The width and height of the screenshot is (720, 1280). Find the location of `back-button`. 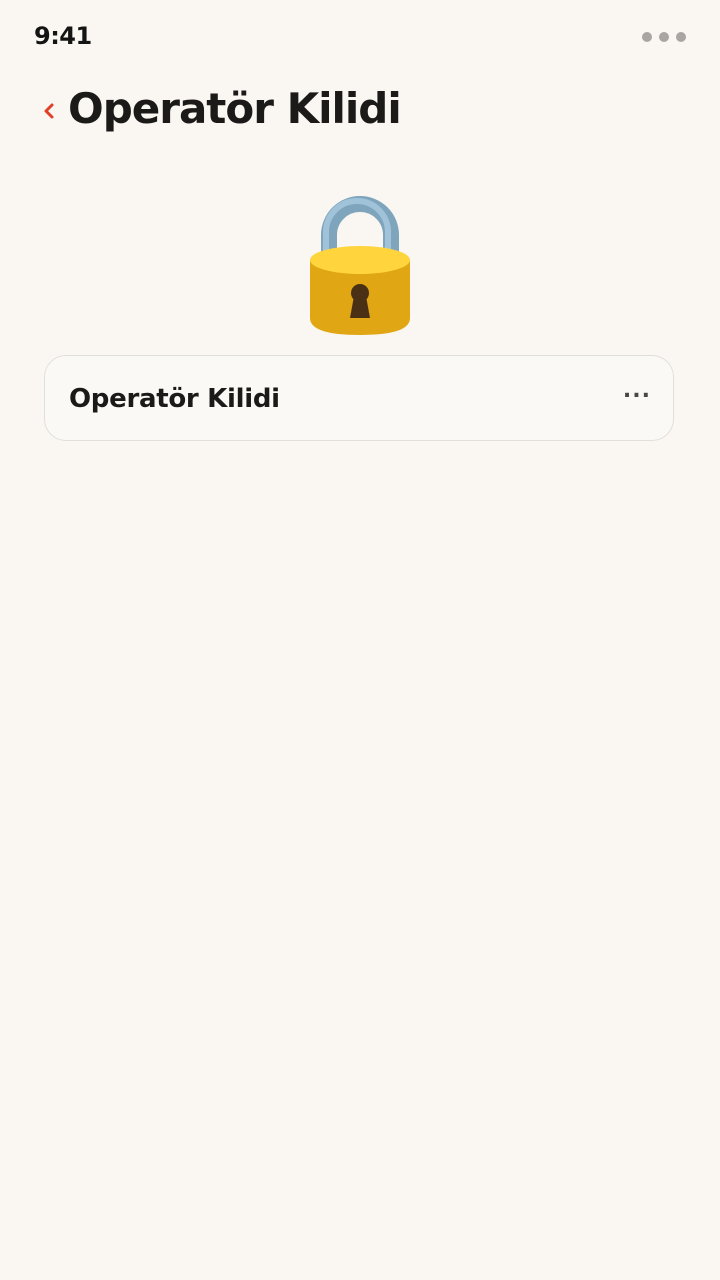

back-button is located at coordinates (49, 111).